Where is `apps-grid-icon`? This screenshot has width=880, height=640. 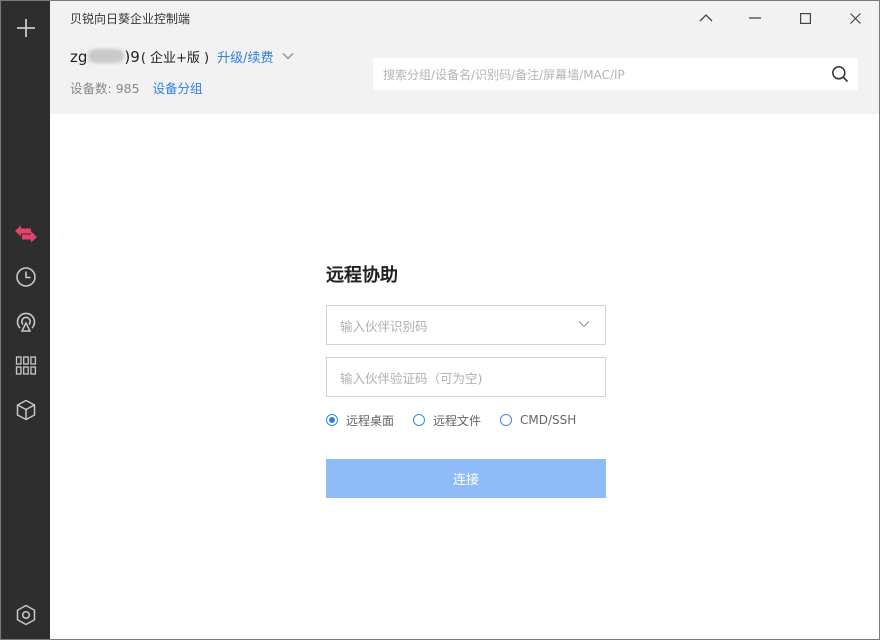
apps-grid-icon is located at coordinates (25, 365).